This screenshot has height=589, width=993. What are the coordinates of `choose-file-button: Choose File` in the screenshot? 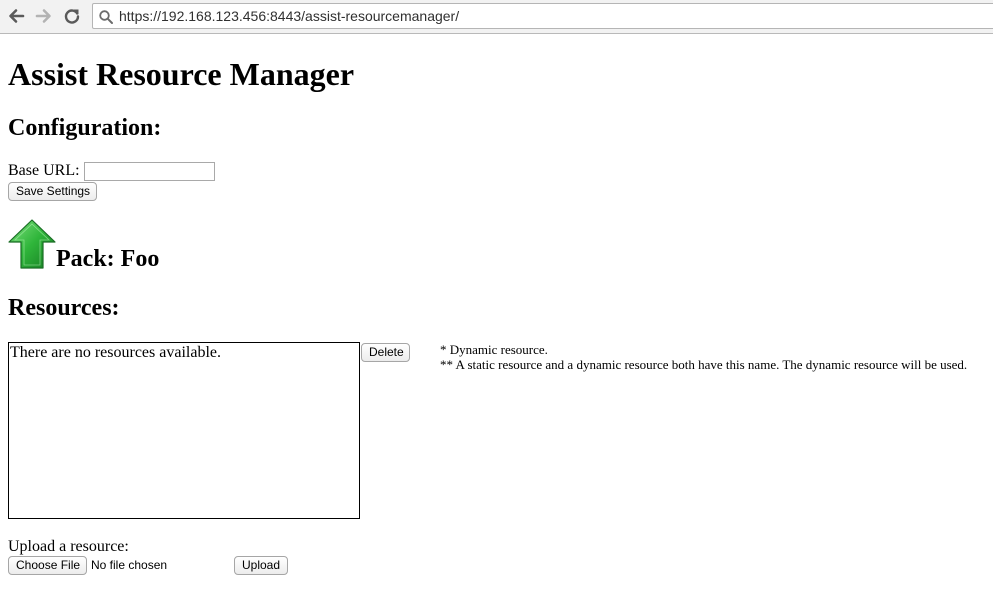 It's located at (47, 565).